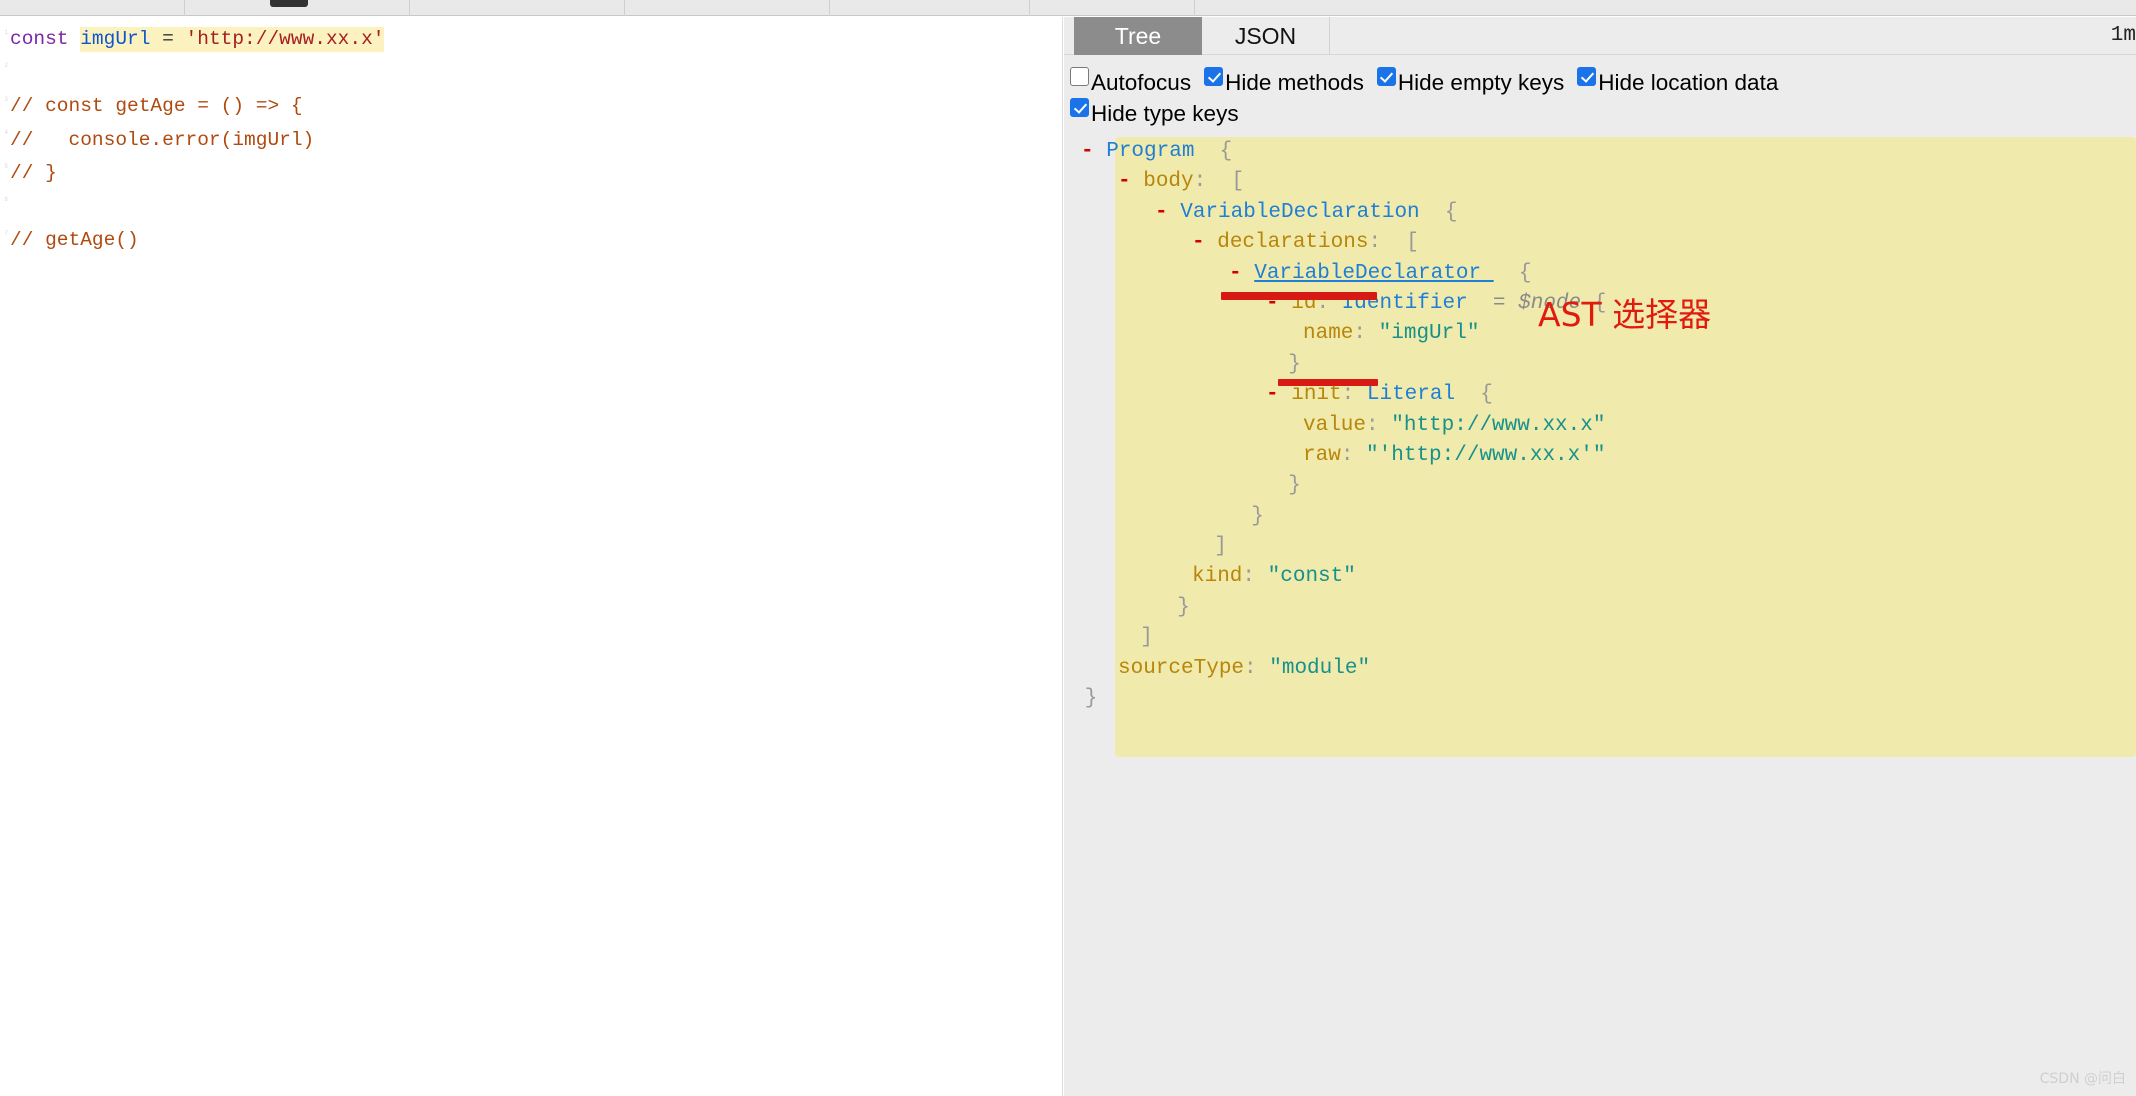  What do you see at coordinates (1600, 243) in the screenshot?
I see `ast-tree-line: - declarations: [` at bounding box center [1600, 243].